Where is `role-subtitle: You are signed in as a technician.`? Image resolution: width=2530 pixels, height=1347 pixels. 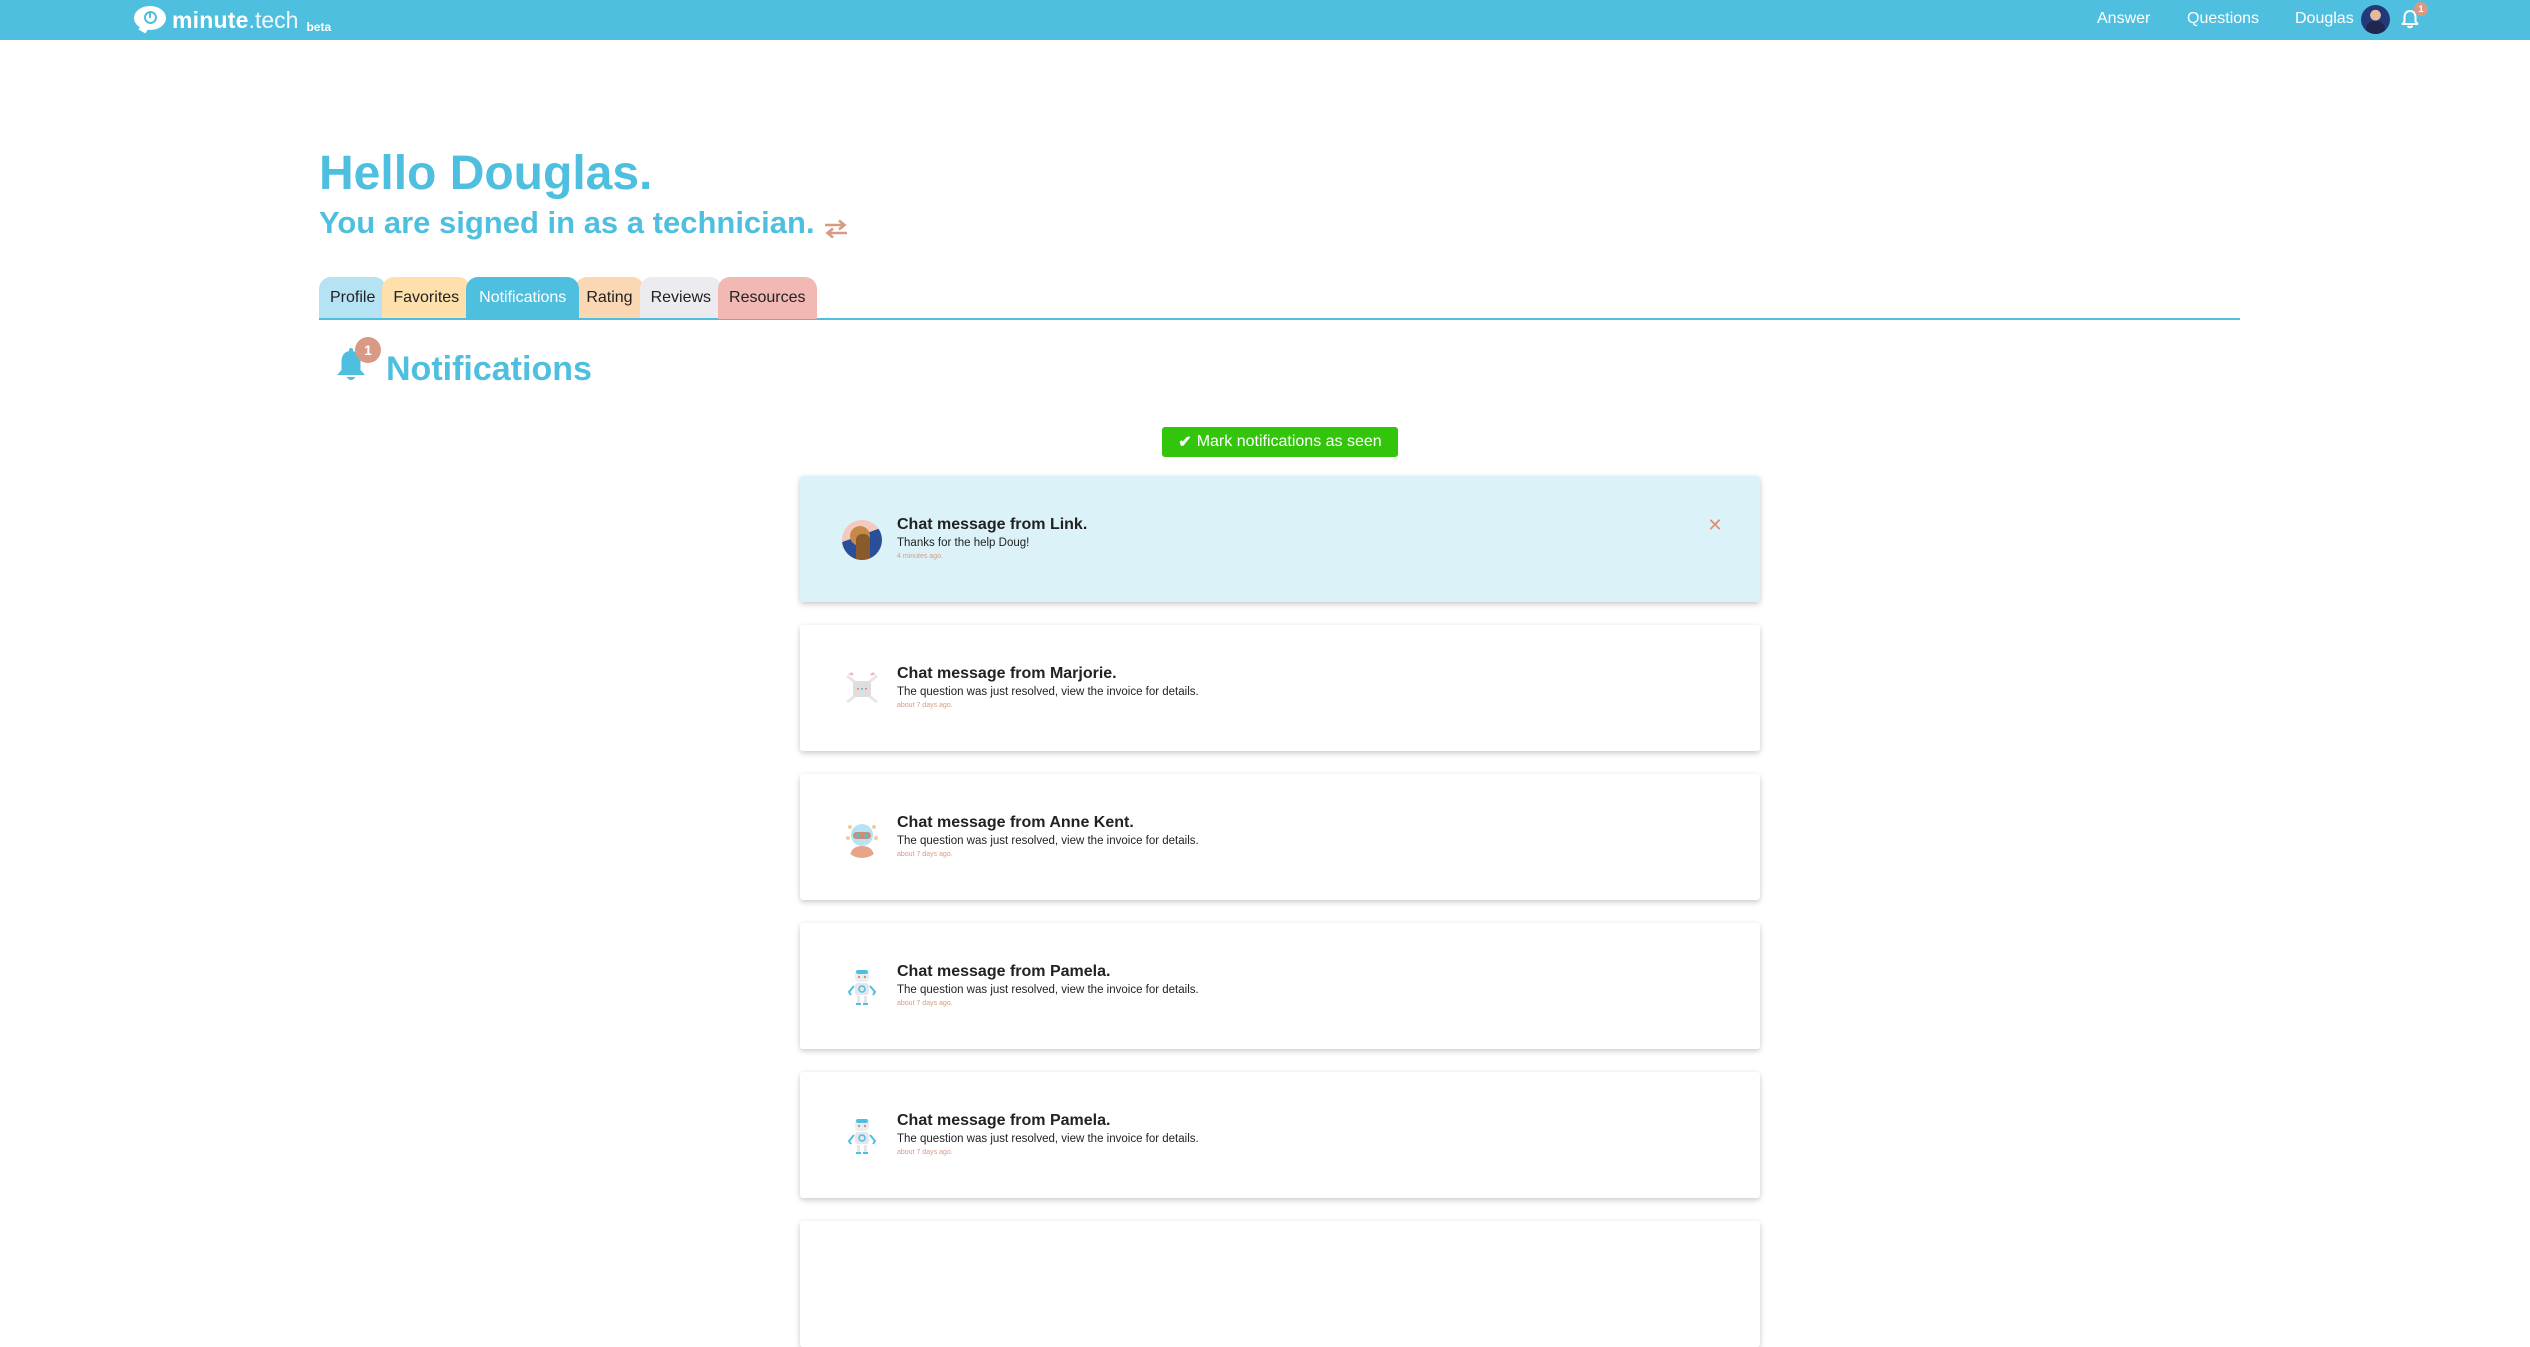 role-subtitle: You are signed in as a technician. is located at coordinates (584, 223).